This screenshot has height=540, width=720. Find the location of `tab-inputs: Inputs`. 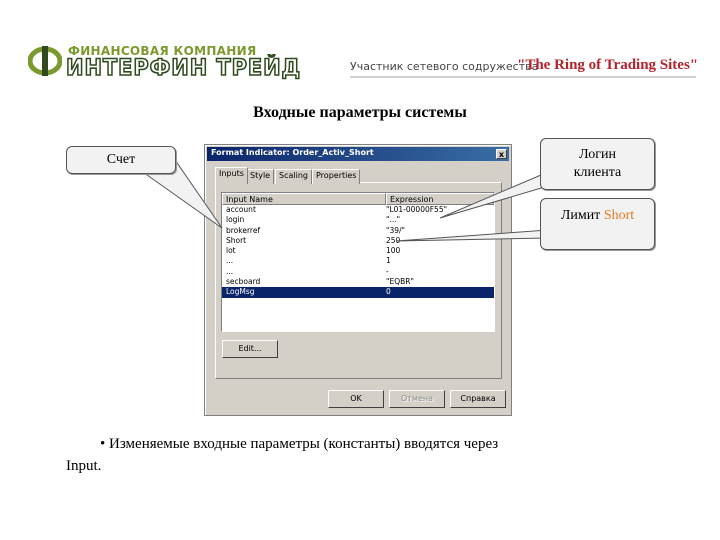

tab-inputs: Inputs is located at coordinates (231, 175).